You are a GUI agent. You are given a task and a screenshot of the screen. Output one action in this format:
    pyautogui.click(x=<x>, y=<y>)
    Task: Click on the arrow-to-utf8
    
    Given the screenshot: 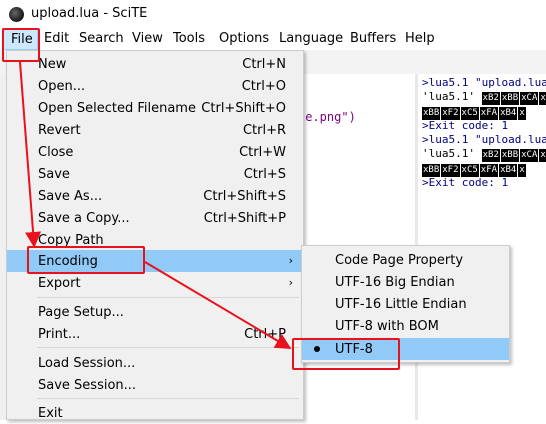 What is the action you would take?
    pyautogui.click(x=218, y=305)
    